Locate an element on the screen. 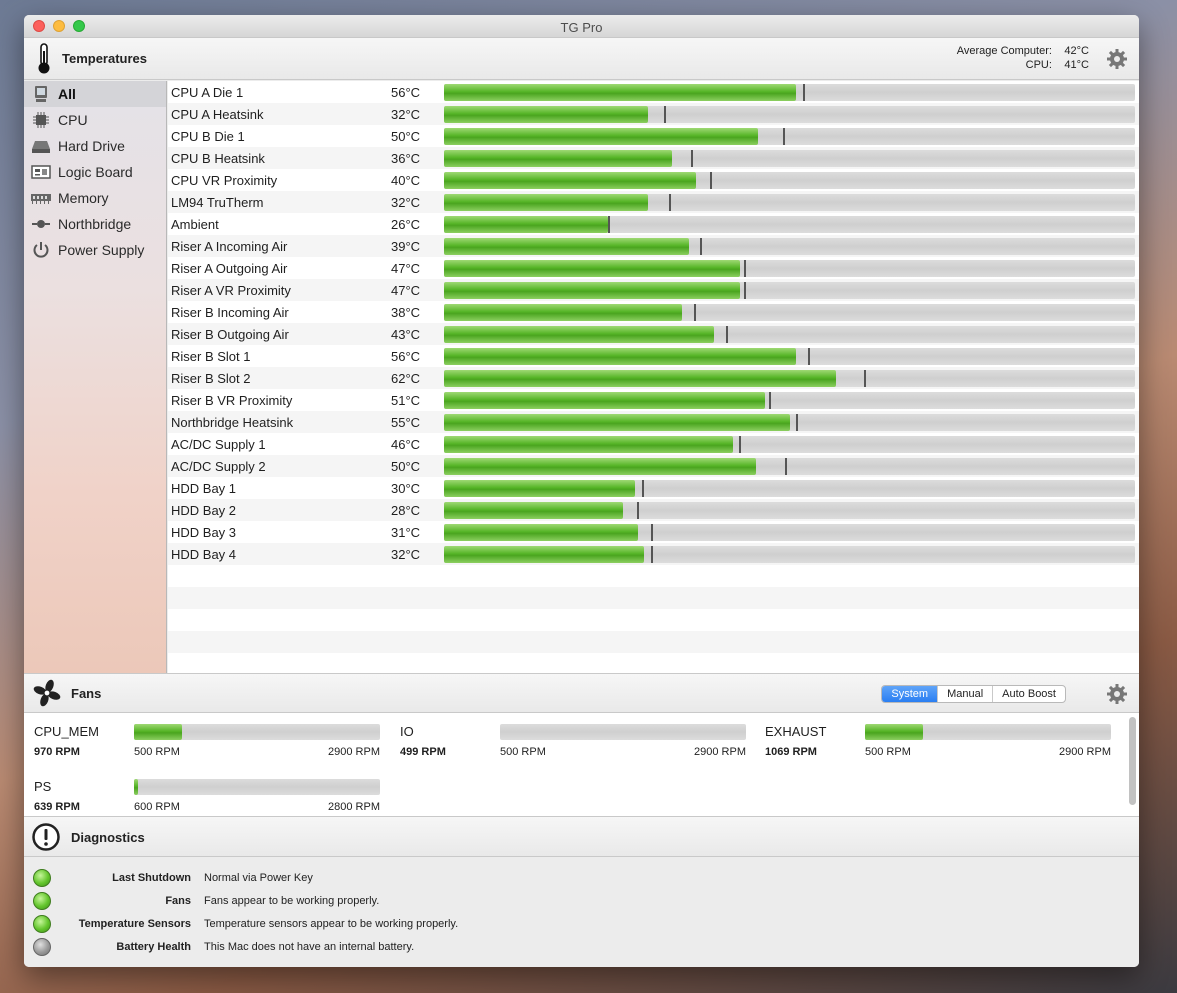  sensor-value: 56°C is located at coordinates (406, 92).